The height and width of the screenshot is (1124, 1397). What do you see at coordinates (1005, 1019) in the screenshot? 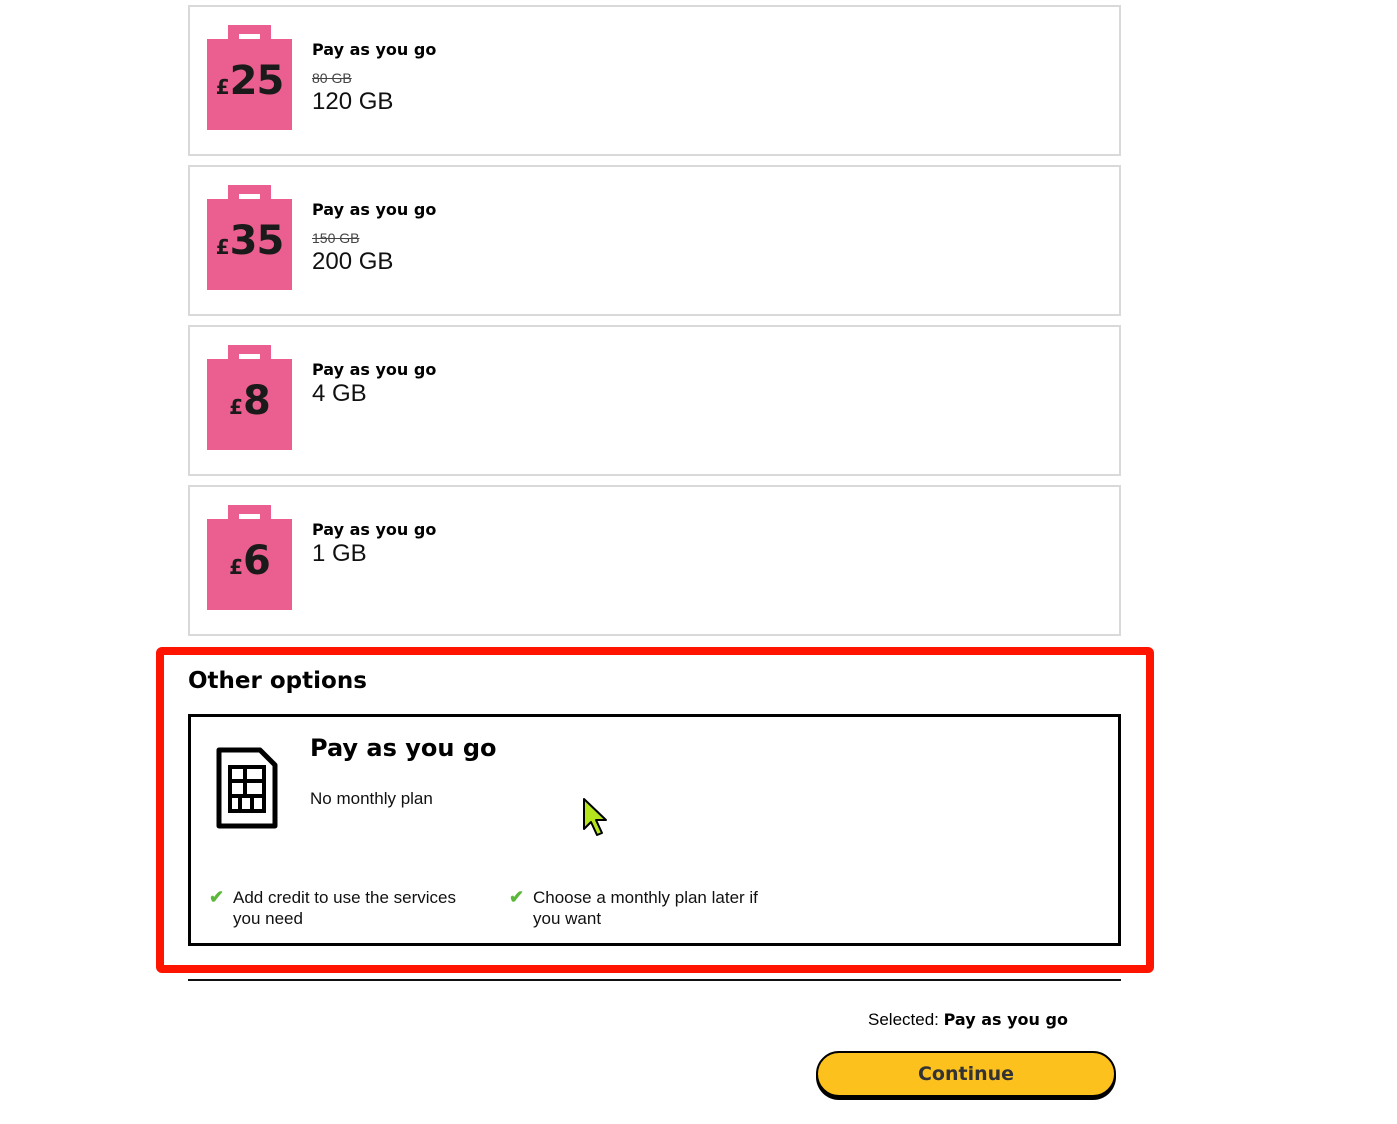
I see `selected-value: Pay as you go` at bounding box center [1005, 1019].